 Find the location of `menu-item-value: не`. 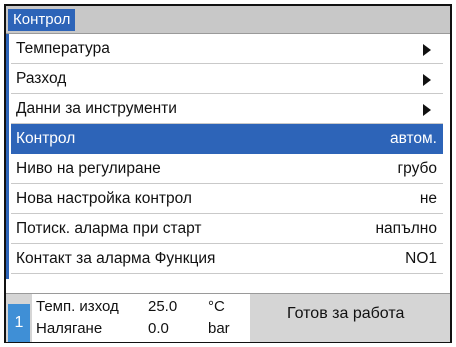

menu-item-value: не is located at coordinates (428, 198).